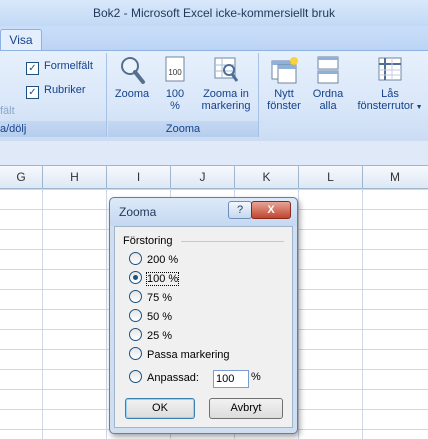  I want to click on column-headers: G H I J K L M, so click(214, 177).